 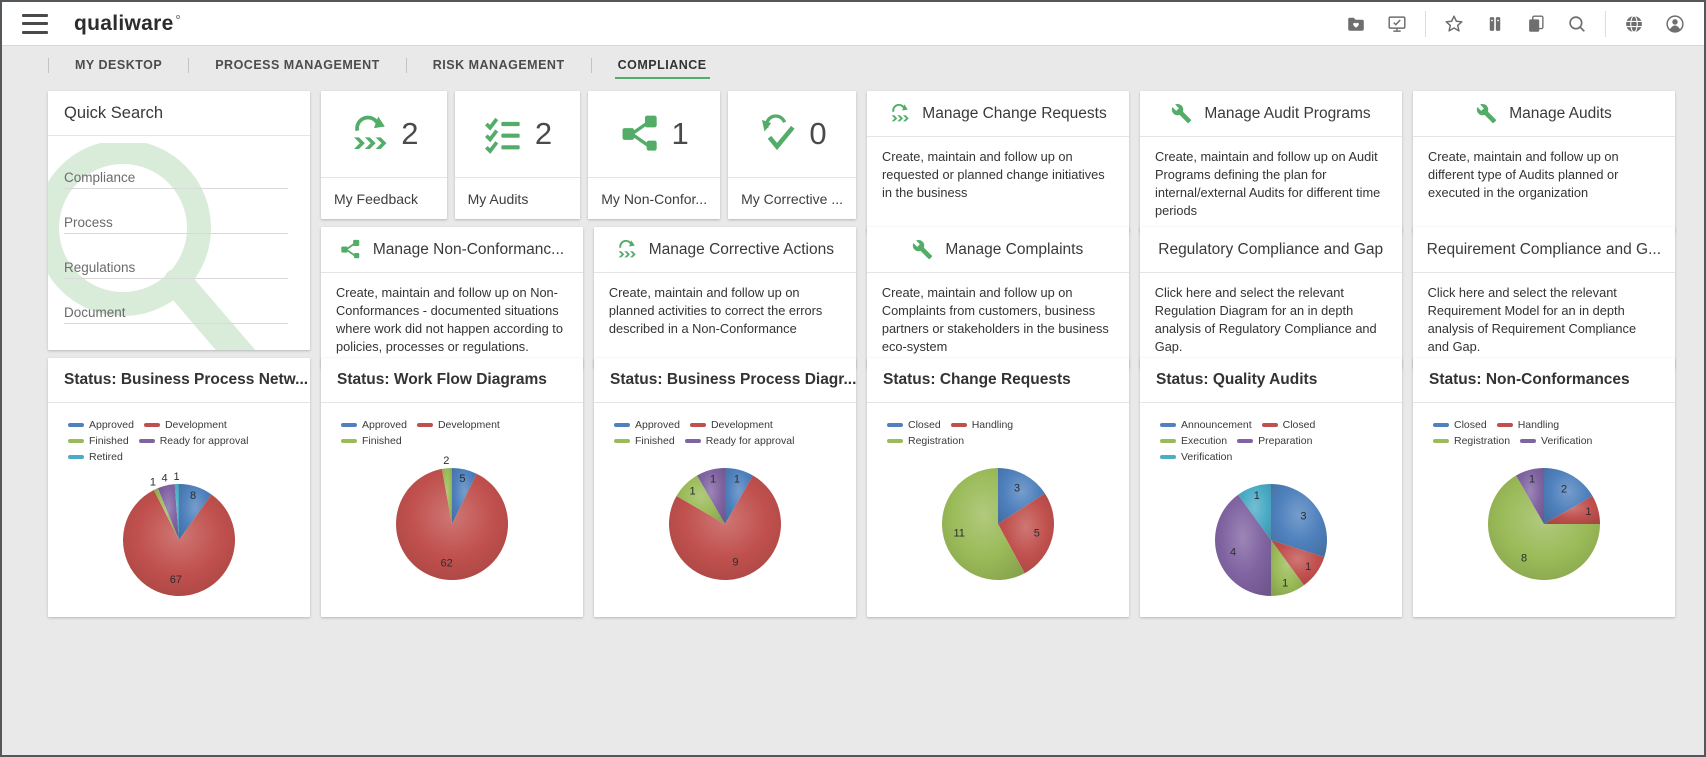 I want to click on media-folder-button, so click(x=1356, y=24).